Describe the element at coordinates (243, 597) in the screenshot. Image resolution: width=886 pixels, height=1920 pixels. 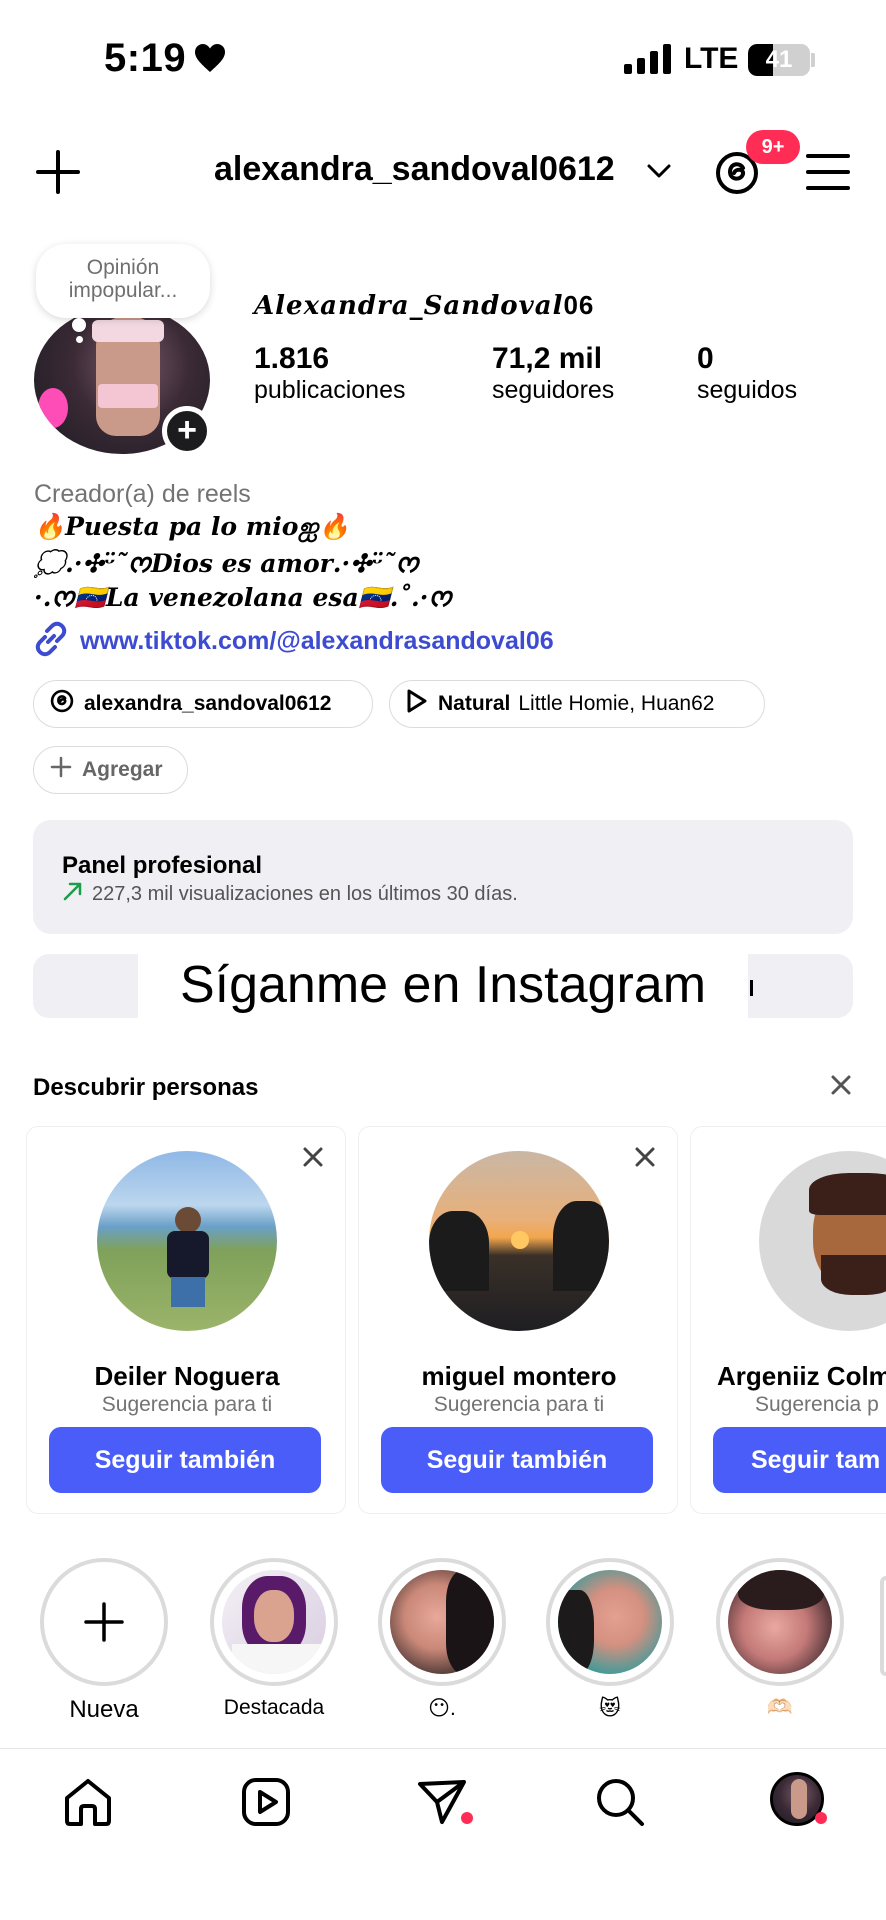
I see `bio-line: ·.ᰔ🇻🇪𝑳𝒂 𝒗𝒆𝒏𝒆𝒛𝒐𝒍𝒂𝒏𝒂 𝒆𝒔𝒂🇻🇪.˚.·ᰔ` at that location.